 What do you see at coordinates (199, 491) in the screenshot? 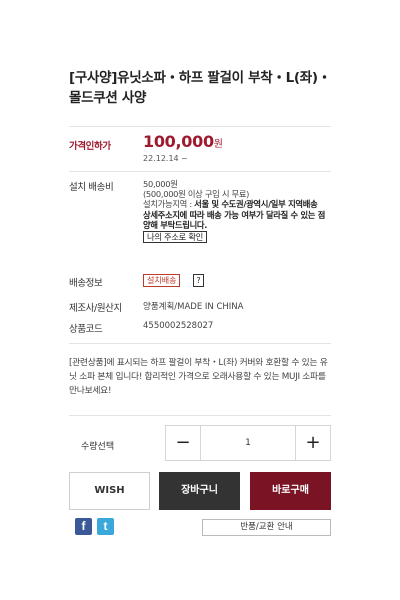
I see `cart-button: 장바구니` at bounding box center [199, 491].